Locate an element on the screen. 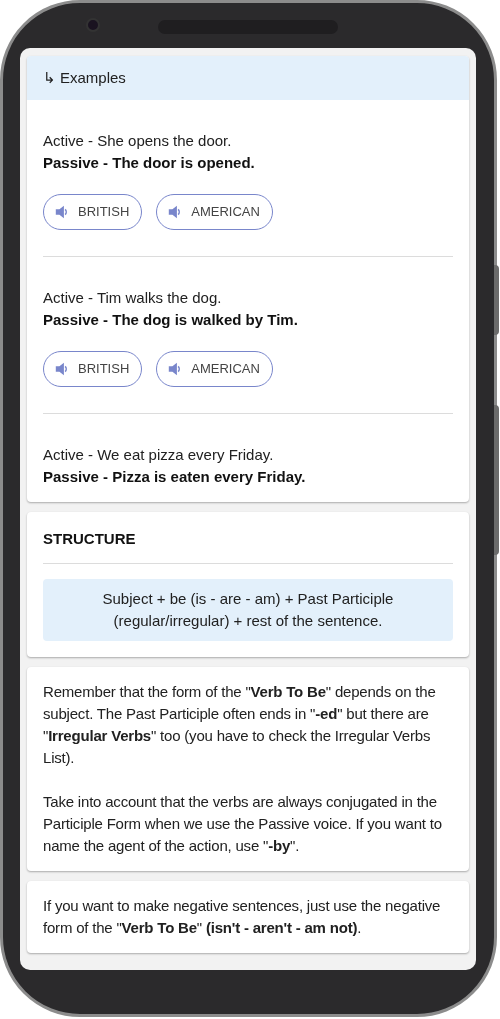 The width and height of the screenshot is (500, 1019). arrow-icon: ↳ is located at coordinates (49, 78).